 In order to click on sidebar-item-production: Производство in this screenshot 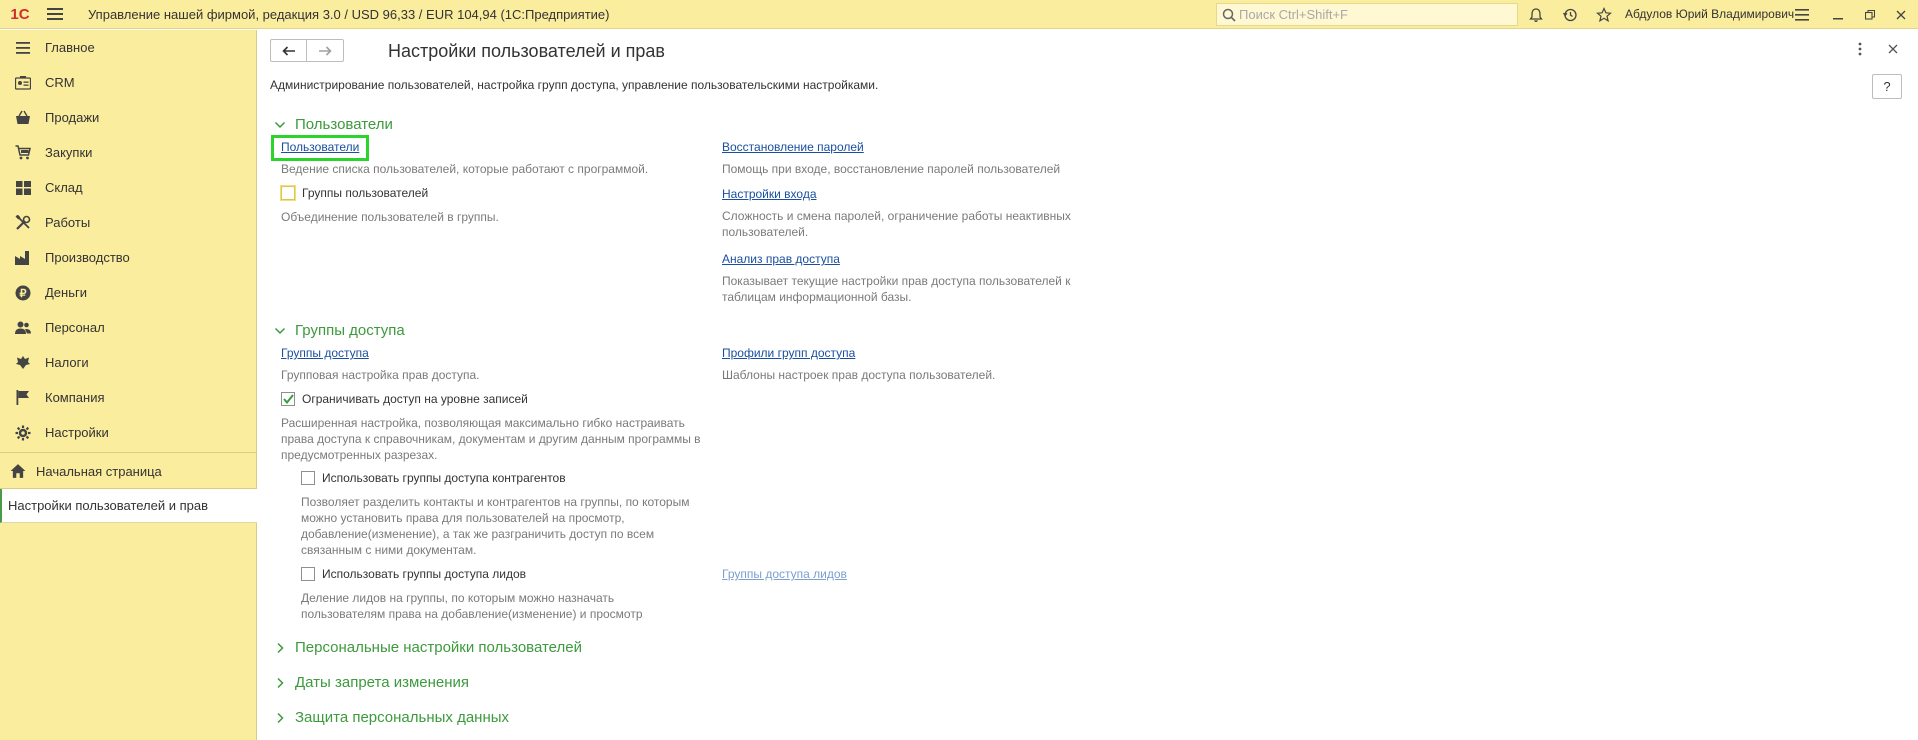, I will do `click(128, 257)`.